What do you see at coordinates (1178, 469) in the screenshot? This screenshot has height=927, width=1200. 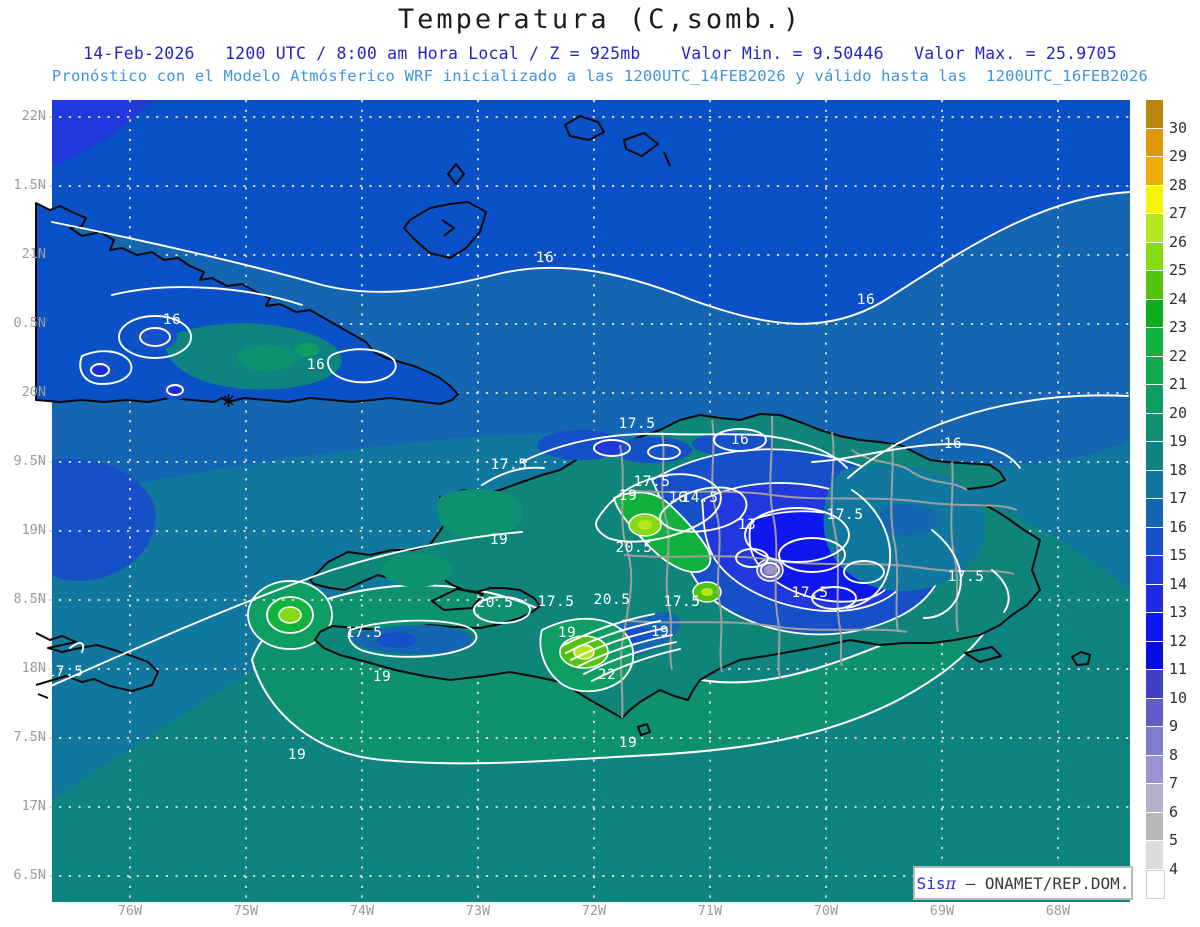 I see `colorbar-tick-18: 18` at bounding box center [1178, 469].